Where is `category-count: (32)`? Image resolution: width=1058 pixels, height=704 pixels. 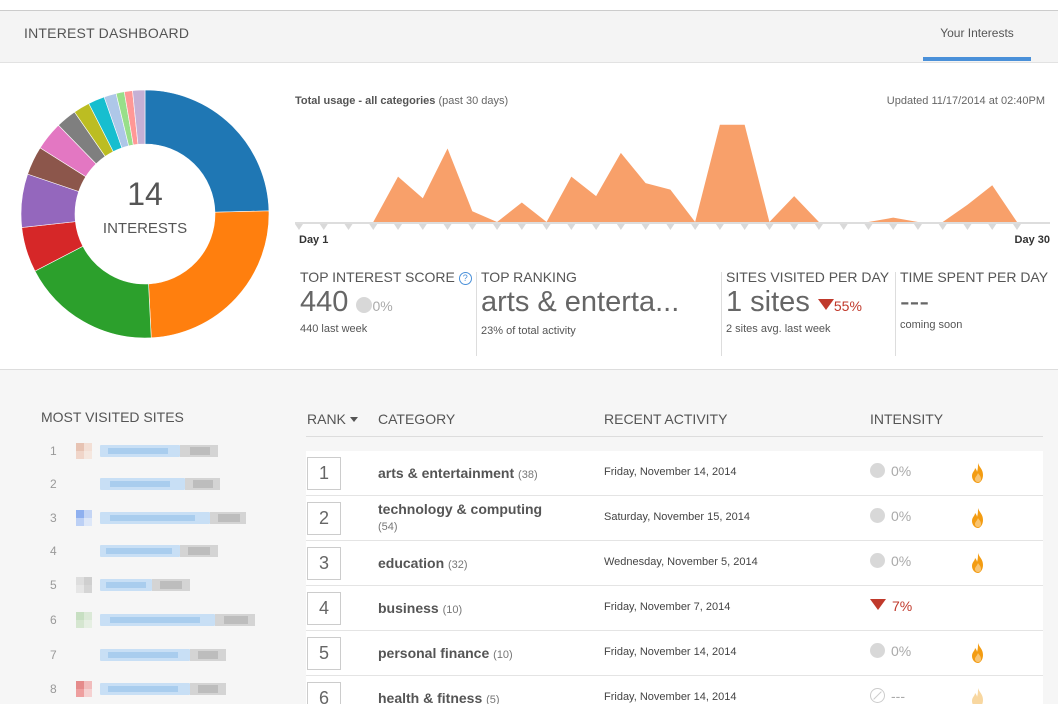 category-count: (32) is located at coordinates (458, 565).